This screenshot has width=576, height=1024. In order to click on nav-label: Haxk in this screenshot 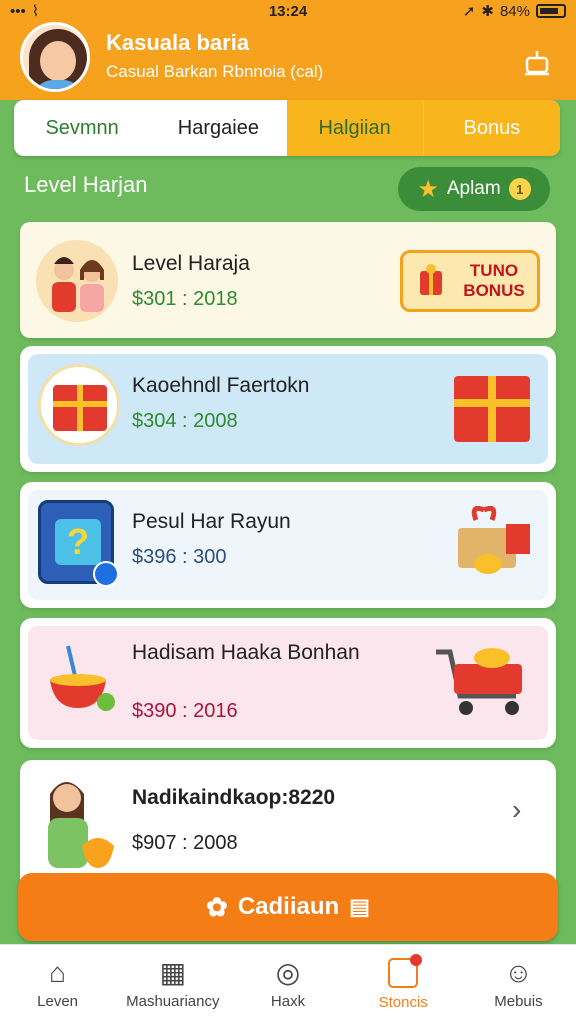, I will do `click(288, 1001)`.